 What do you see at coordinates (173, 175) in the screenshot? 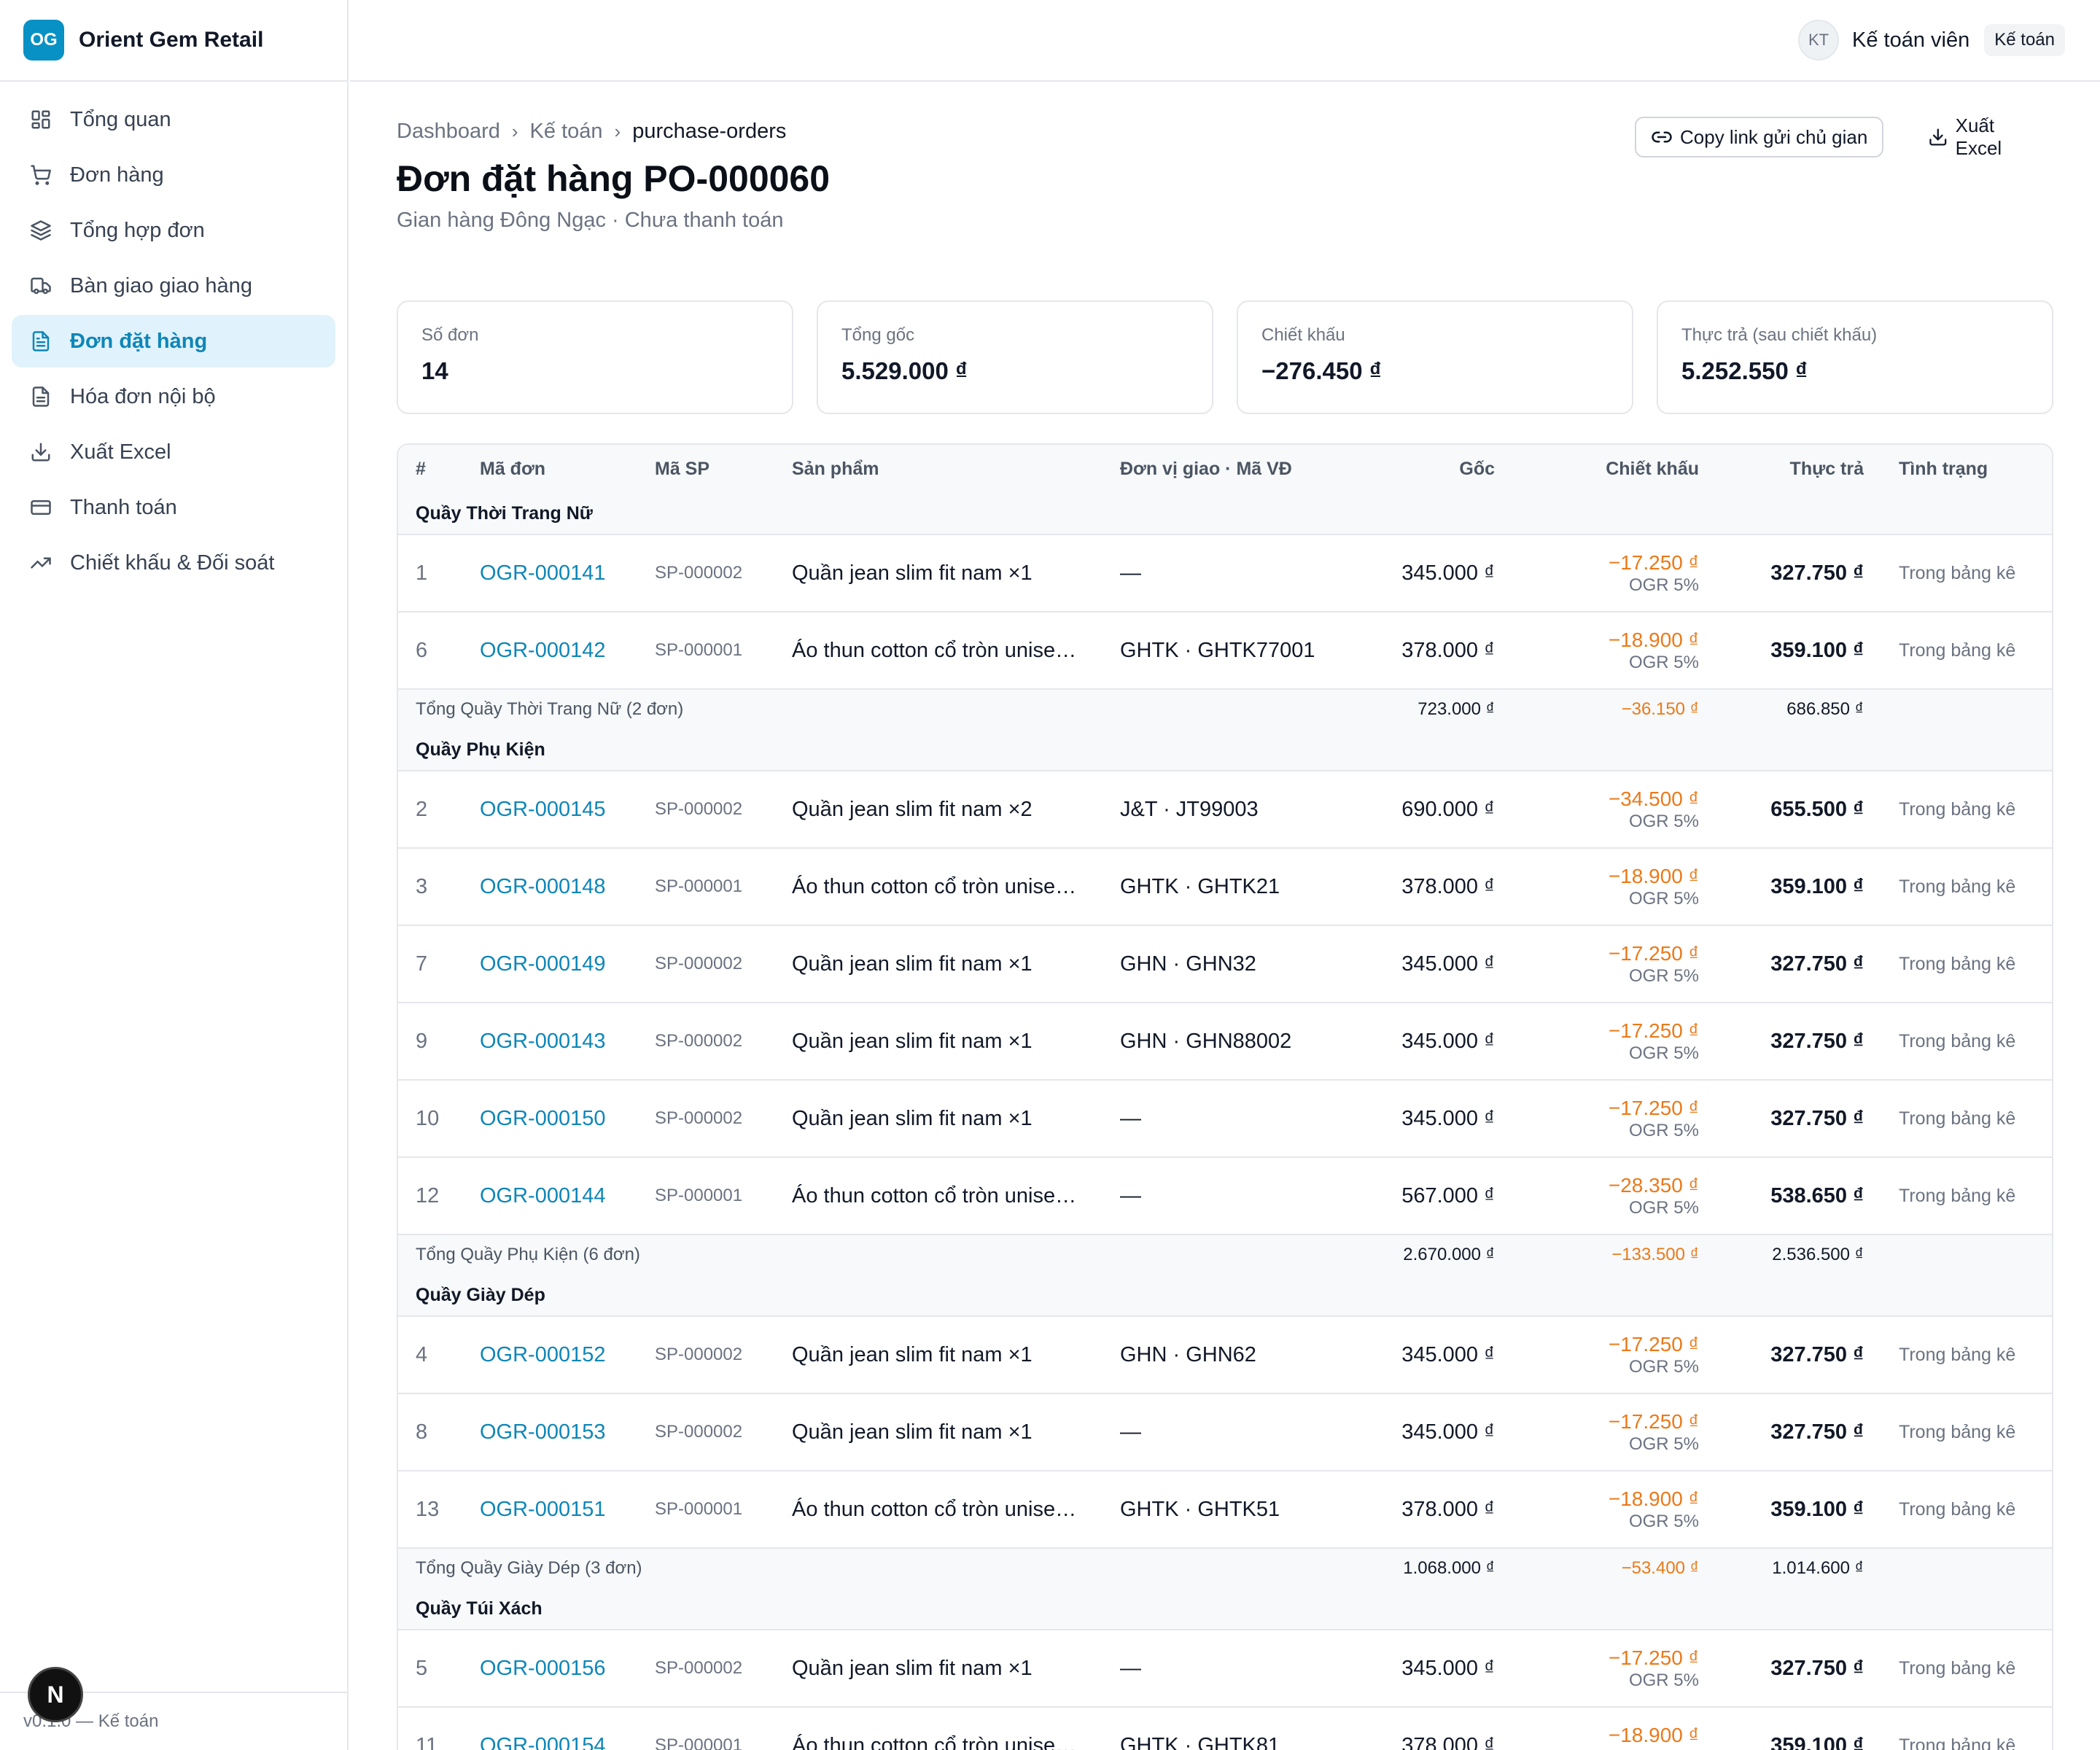
I see `sidebar-item-1: Đơn hàng` at bounding box center [173, 175].